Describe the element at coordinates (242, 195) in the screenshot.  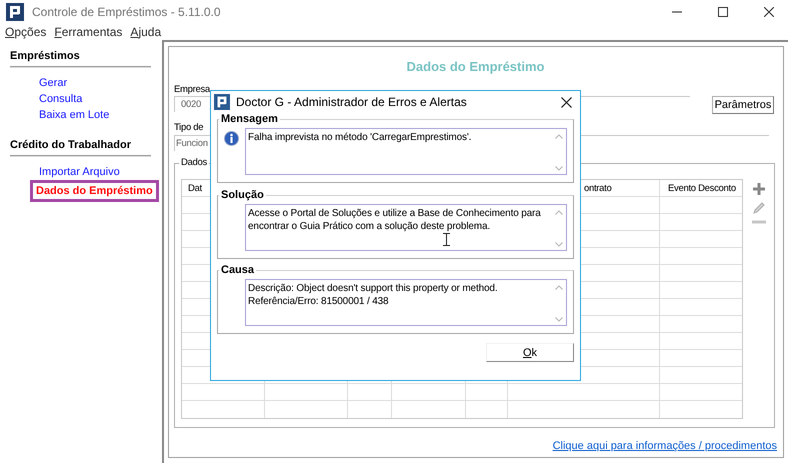
I see `group-title: Solução` at that location.